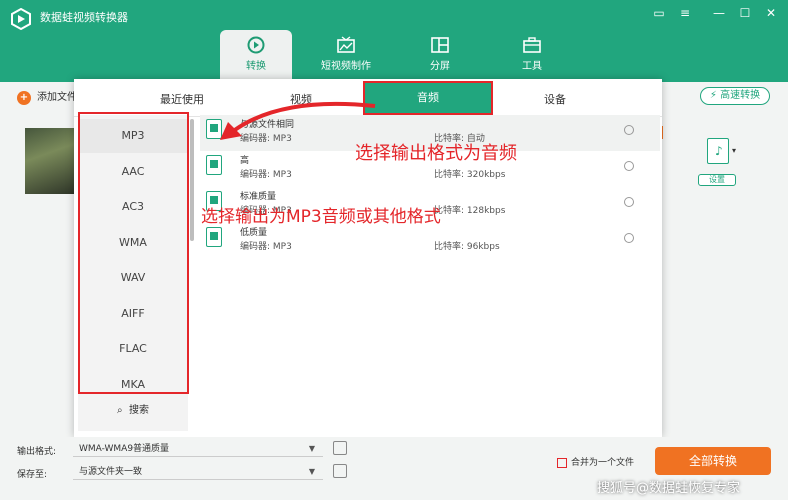 The height and width of the screenshot is (500, 788). Describe the element at coordinates (37, 452) in the screenshot. I see `output-format-label: 输出格式:` at that location.